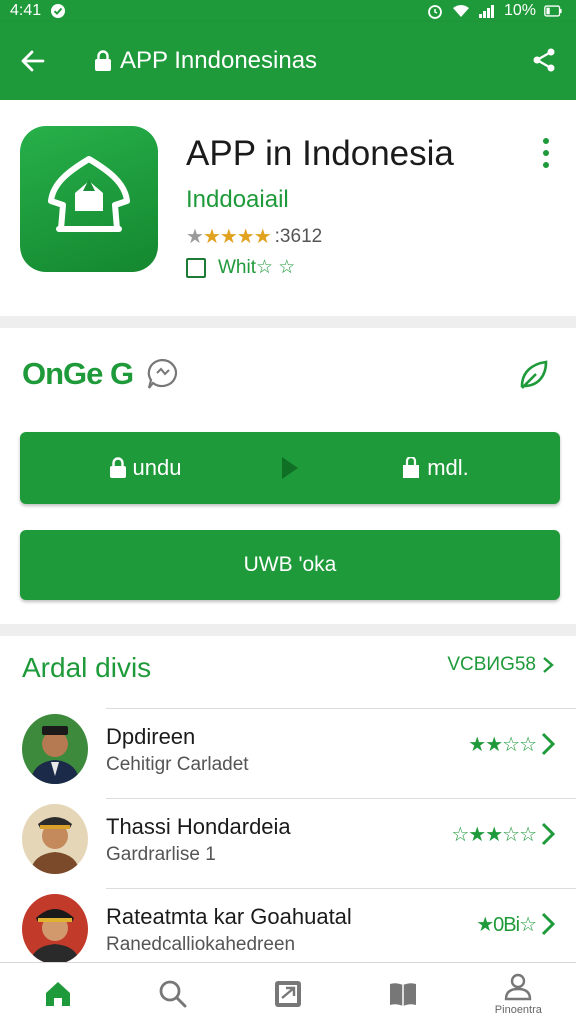  I want to click on install-update-buttons: undu mdl., so click(290, 468).